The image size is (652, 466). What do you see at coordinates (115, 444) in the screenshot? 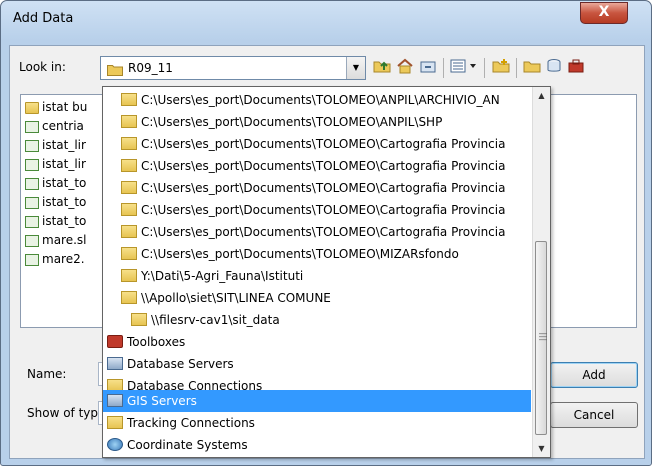
I see `coordinate-system-icon` at bounding box center [115, 444].